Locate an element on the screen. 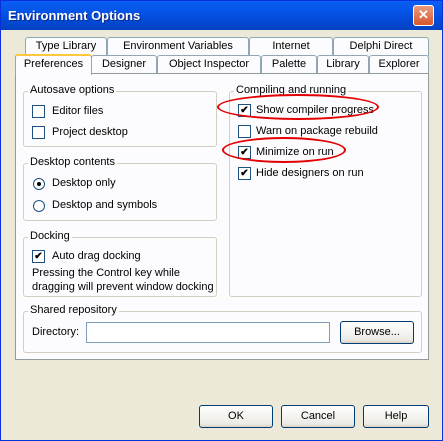 The height and width of the screenshot is (441, 443). desktop-only-radio is located at coordinates (39, 184).